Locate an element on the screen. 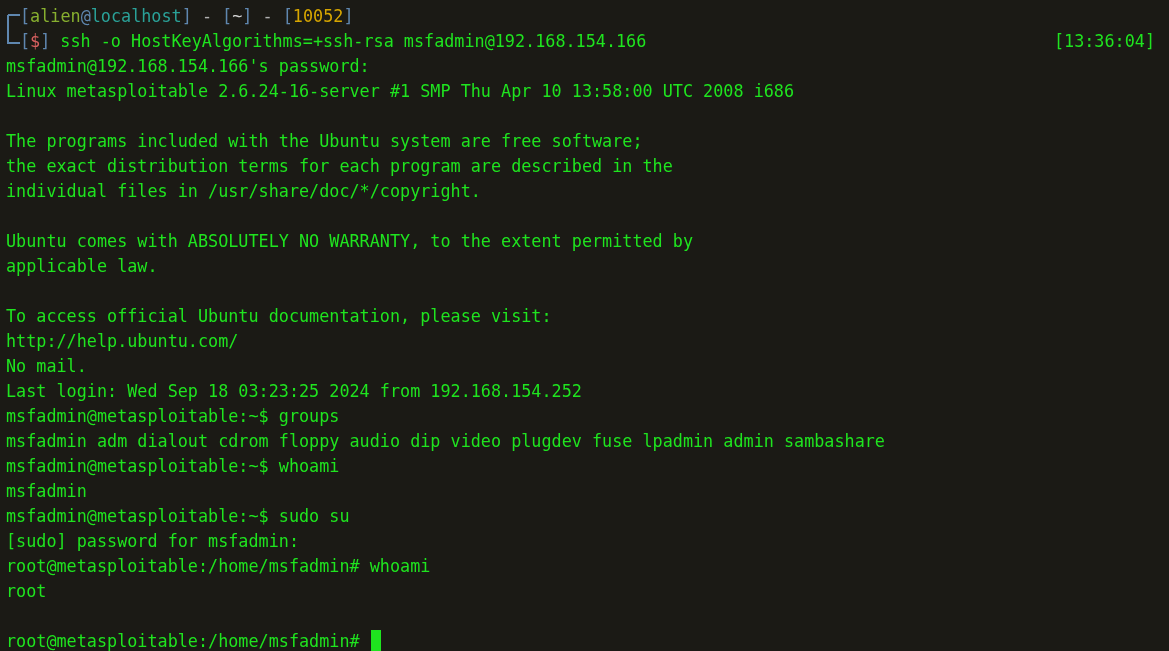  prompt-text: alien is located at coordinates (55, 16).